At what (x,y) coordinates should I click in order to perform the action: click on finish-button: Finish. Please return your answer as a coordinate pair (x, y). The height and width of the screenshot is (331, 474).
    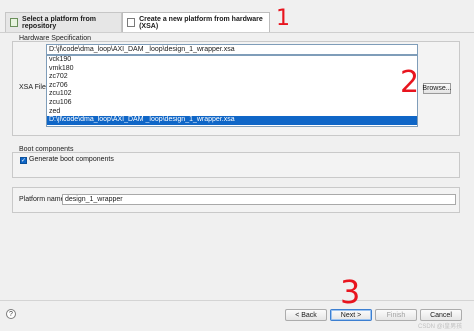
    Looking at the image, I should click on (396, 315).